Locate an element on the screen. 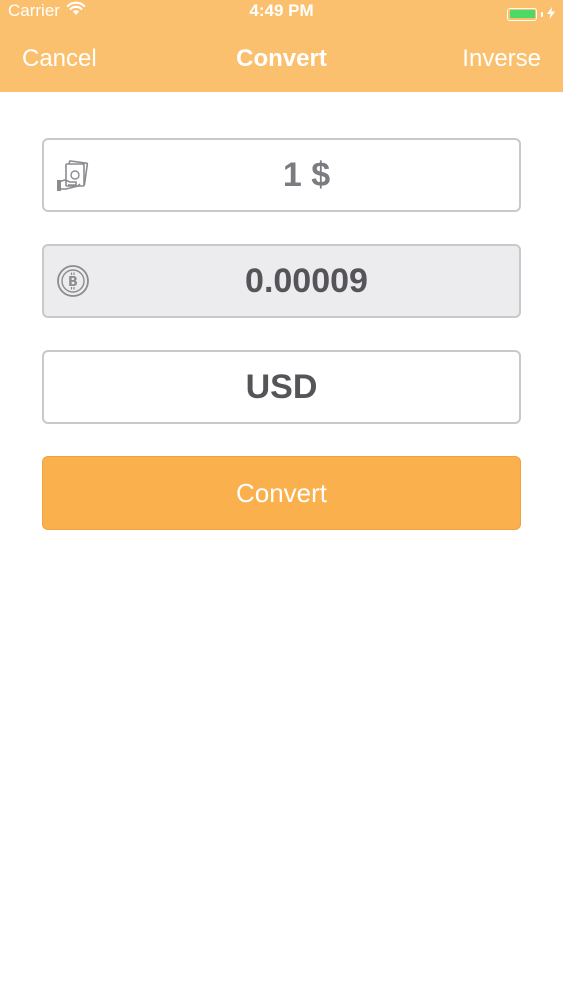  header: Carrier 4:49 PM Cancel Convert Inverse is located at coordinates (281, 46).